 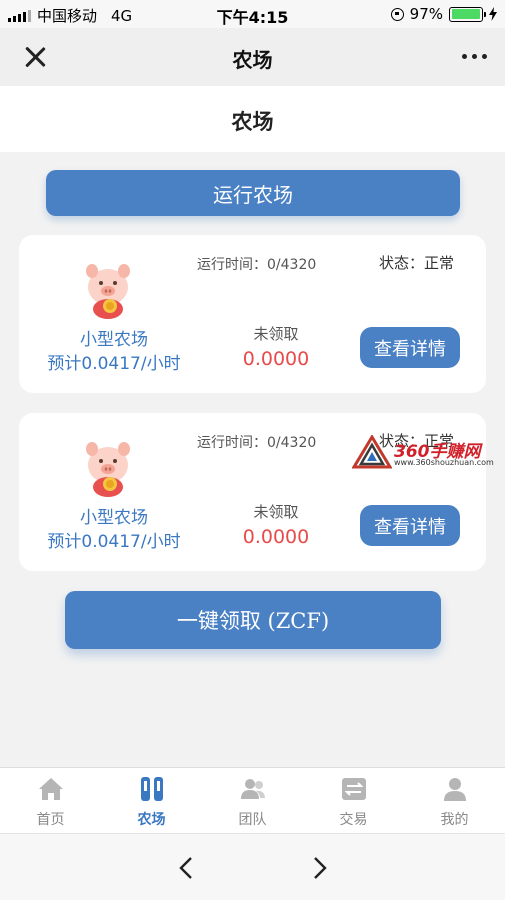 I want to click on home-icon, so click(x=50, y=789).